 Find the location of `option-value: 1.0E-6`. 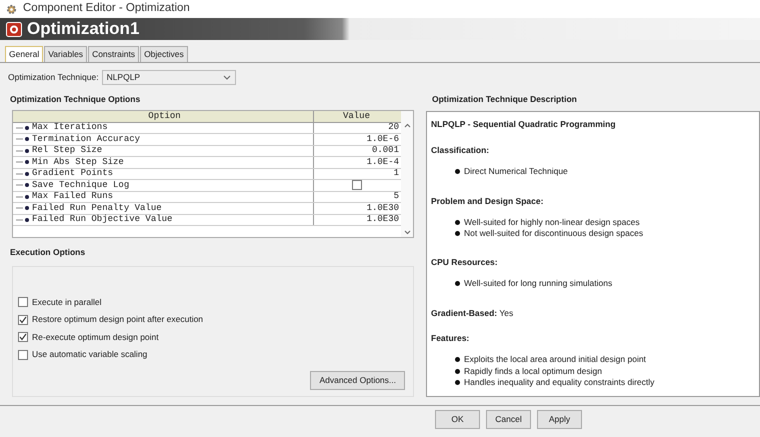

option-value: 1.0E-6 is located at coordinates (382, 139).